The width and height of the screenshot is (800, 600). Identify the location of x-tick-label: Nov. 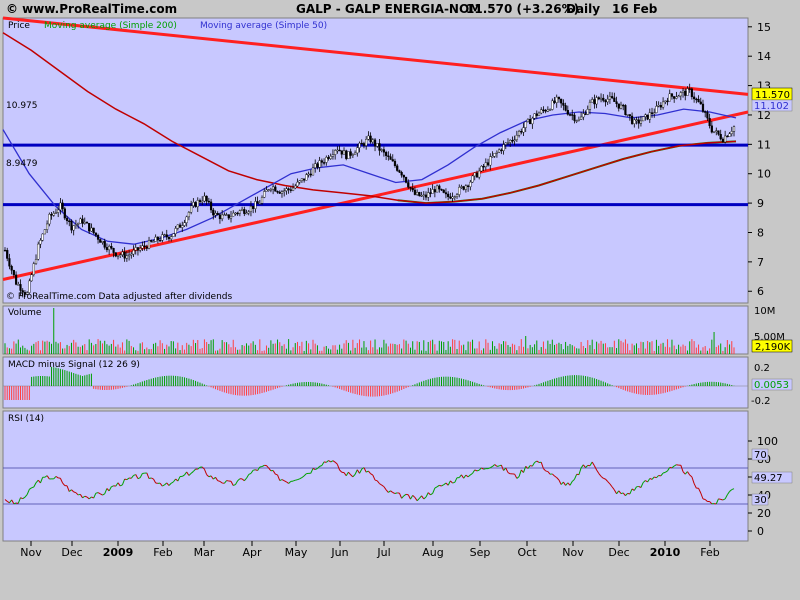
(573, 552).